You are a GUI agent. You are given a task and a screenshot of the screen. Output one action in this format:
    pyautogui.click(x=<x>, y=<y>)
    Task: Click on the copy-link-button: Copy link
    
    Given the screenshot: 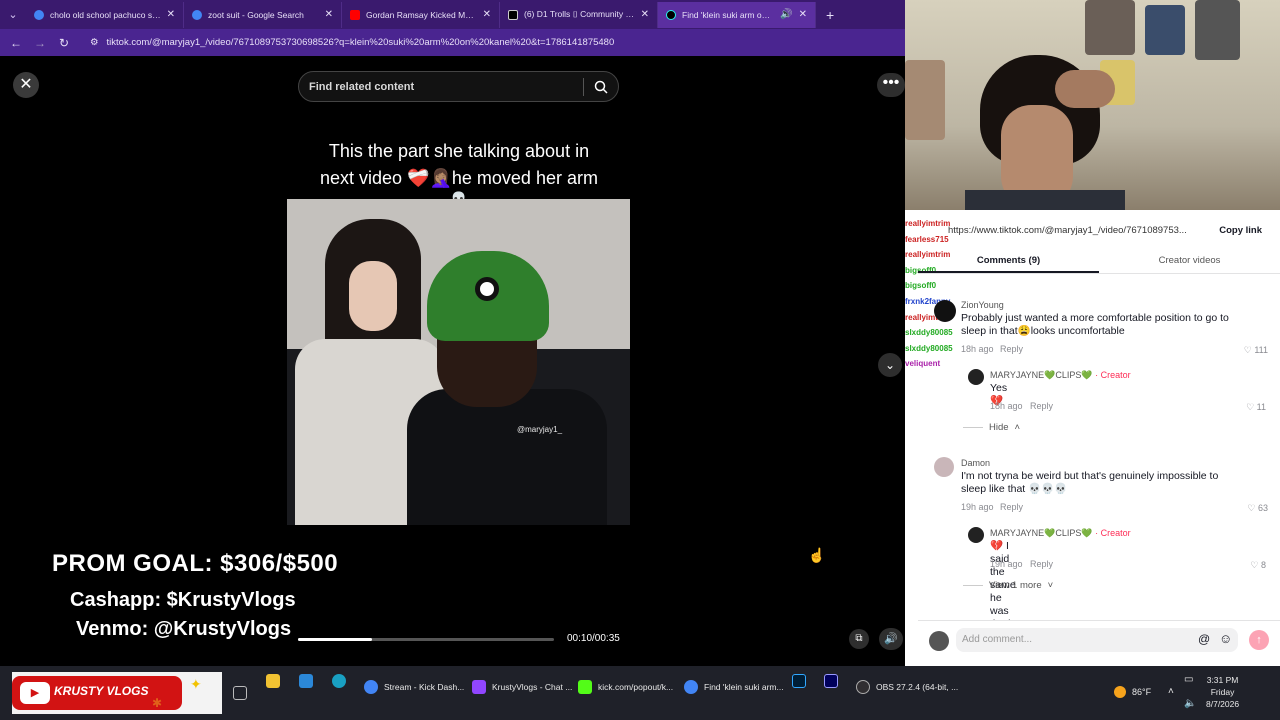 What is the action you would take?
    pyautogui.click(x=1242, y=230)
    